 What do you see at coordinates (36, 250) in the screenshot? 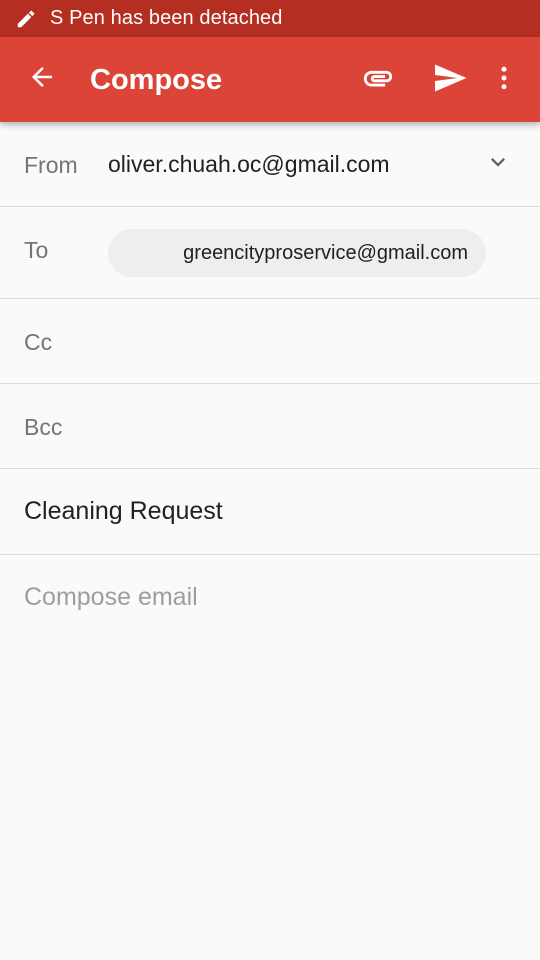
I see `to-label: To` at bounding box center [36, 250].